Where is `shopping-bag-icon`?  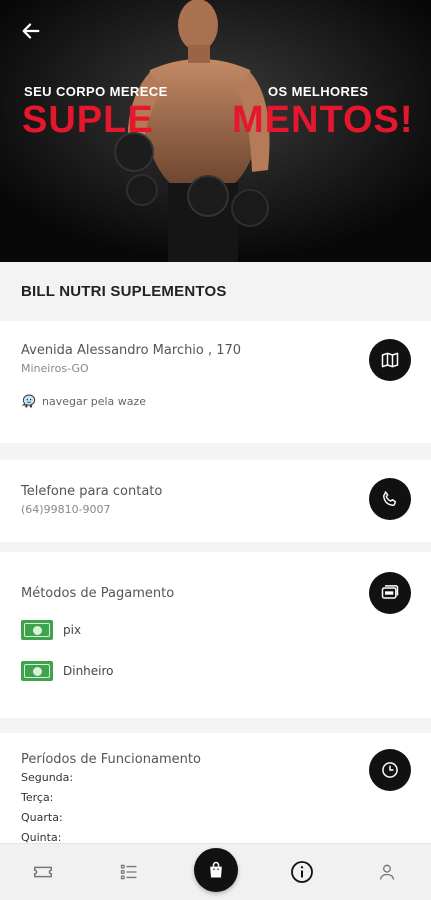
shopping-bag-icon is located at coordinates (216, 869).